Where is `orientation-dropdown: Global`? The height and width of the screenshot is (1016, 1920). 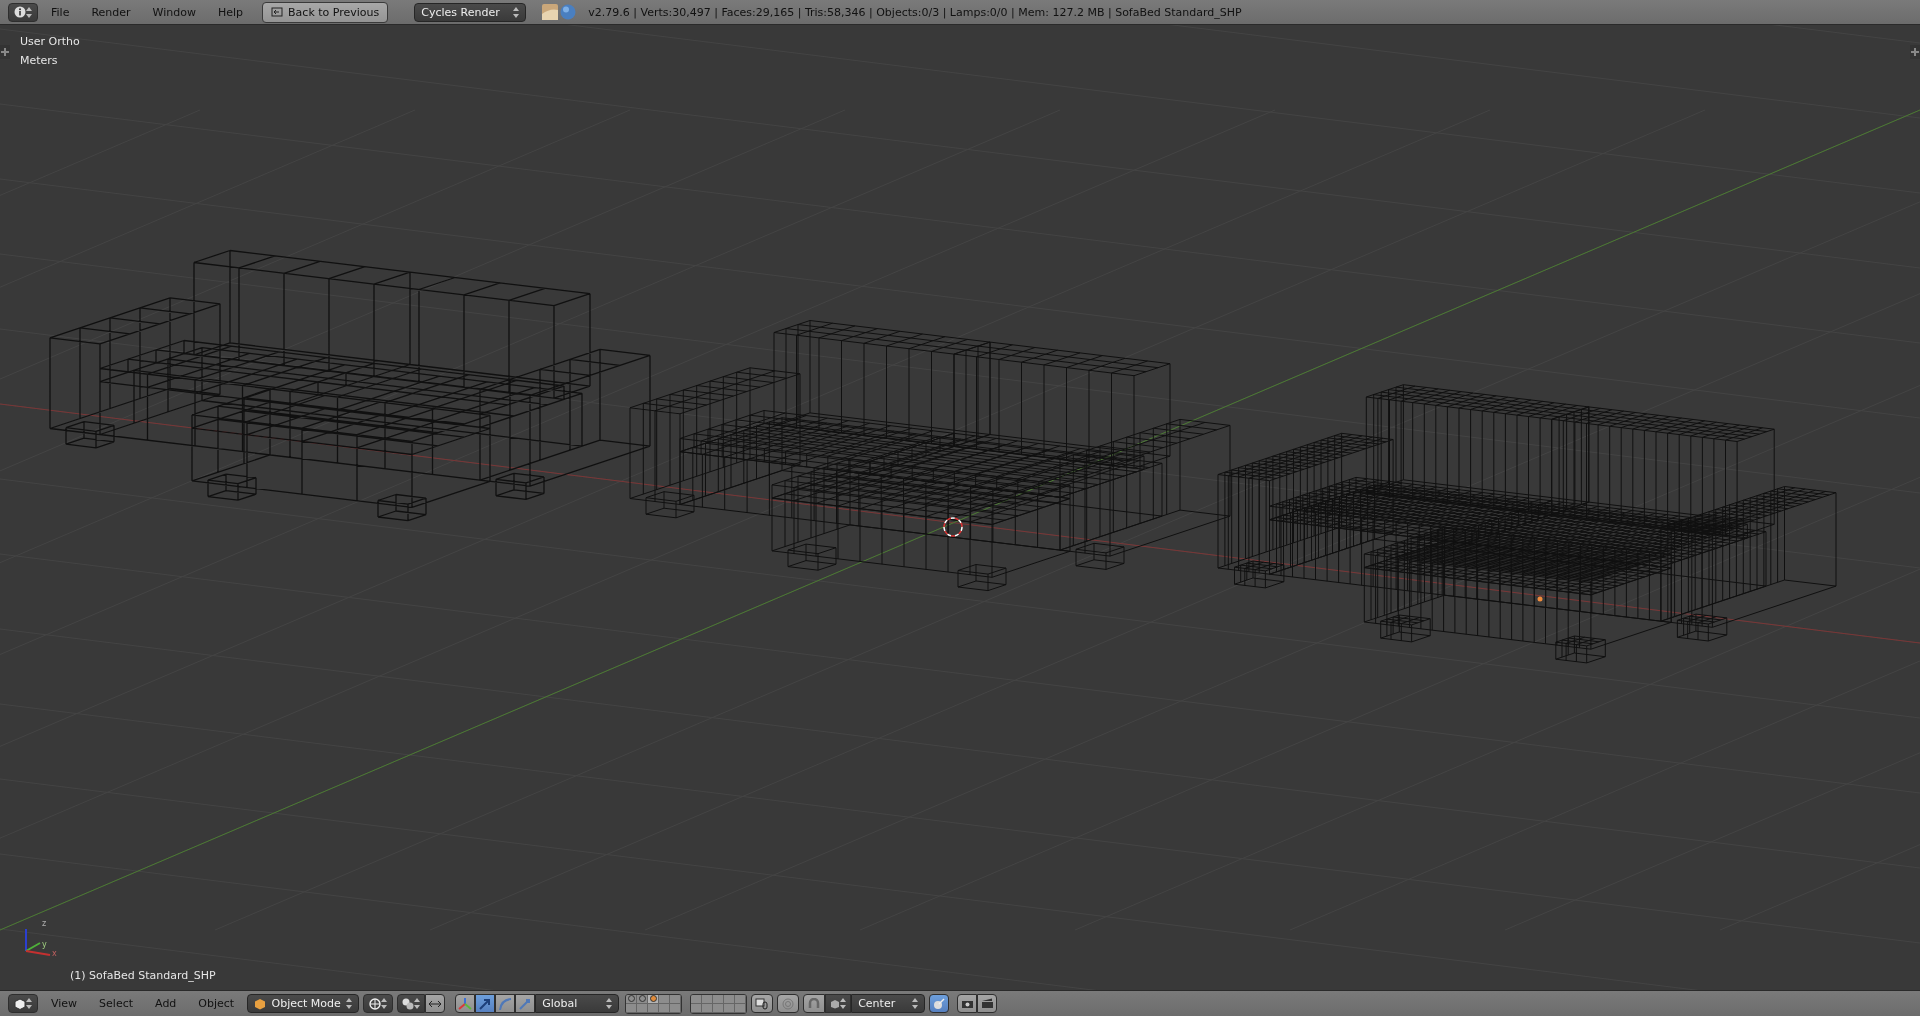
orientation-dropdown: Global is located at coordinates (577, 1003).